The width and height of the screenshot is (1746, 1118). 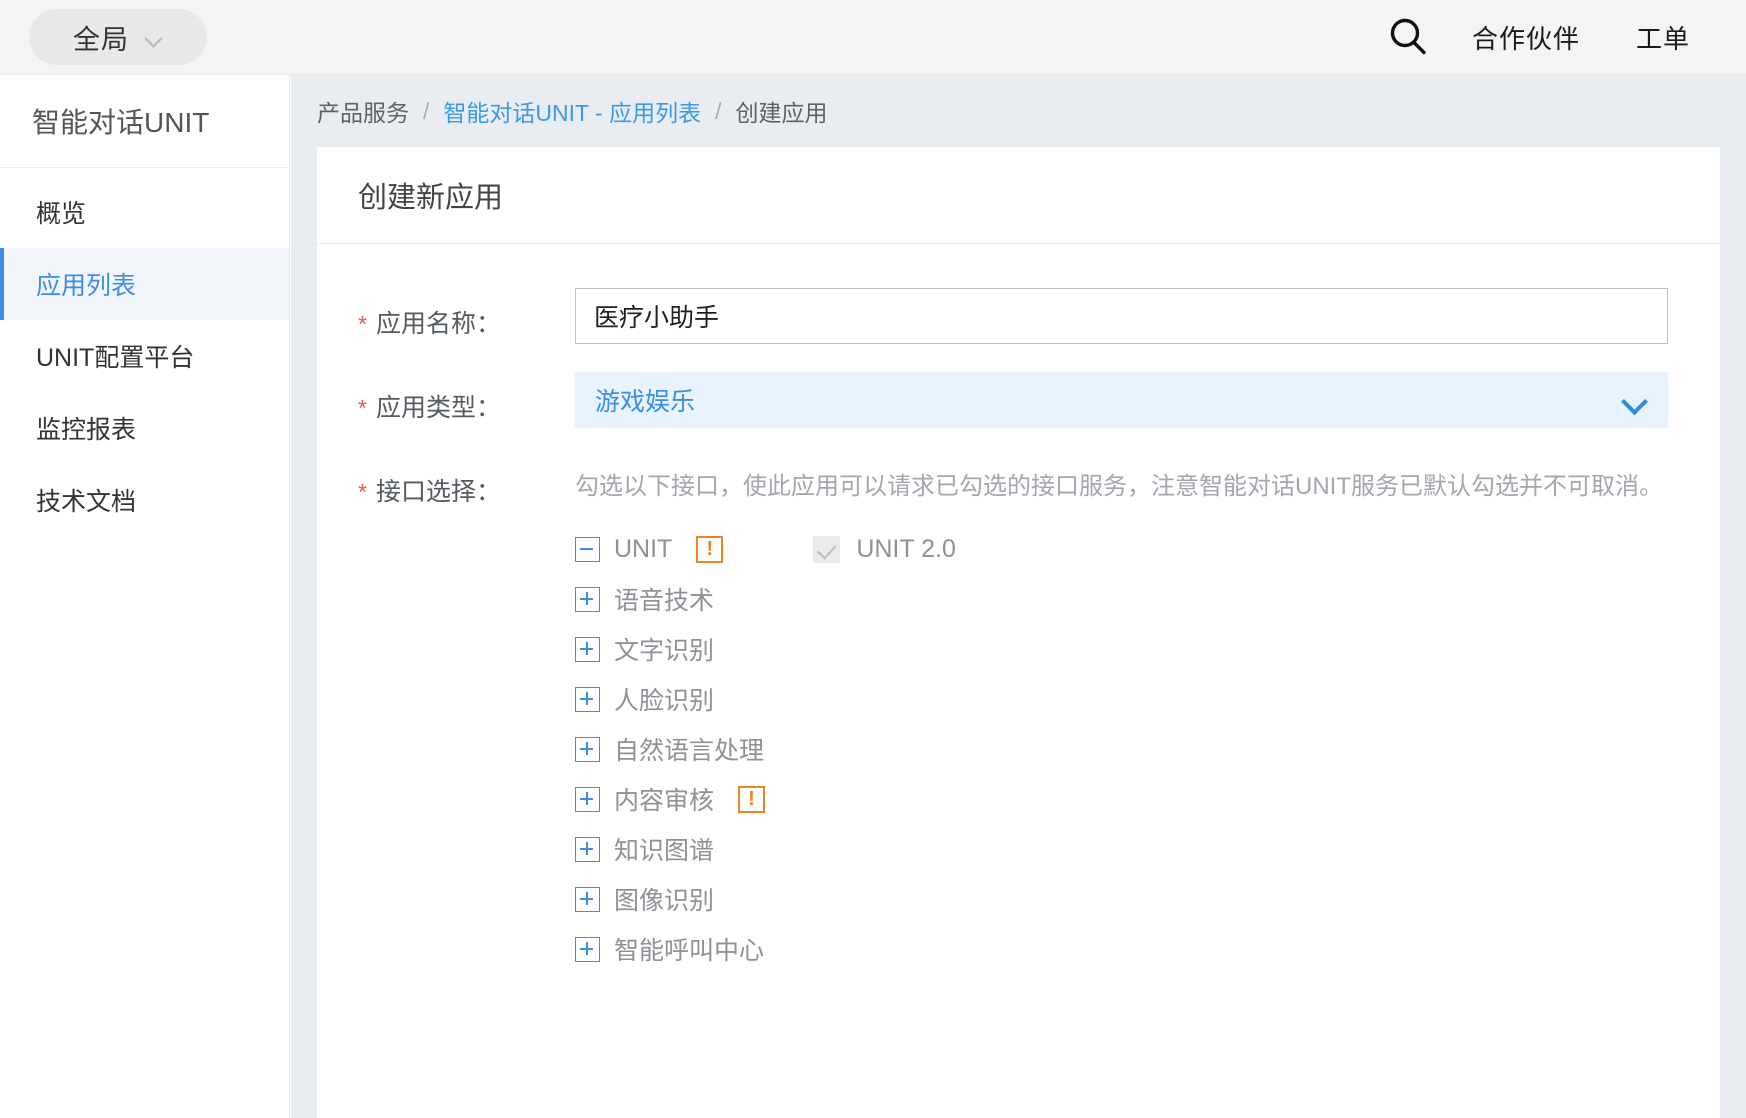 I want to click on form-row-app-type: * 应用类型： 游戏娱乐, so click(x=1018, y=400).